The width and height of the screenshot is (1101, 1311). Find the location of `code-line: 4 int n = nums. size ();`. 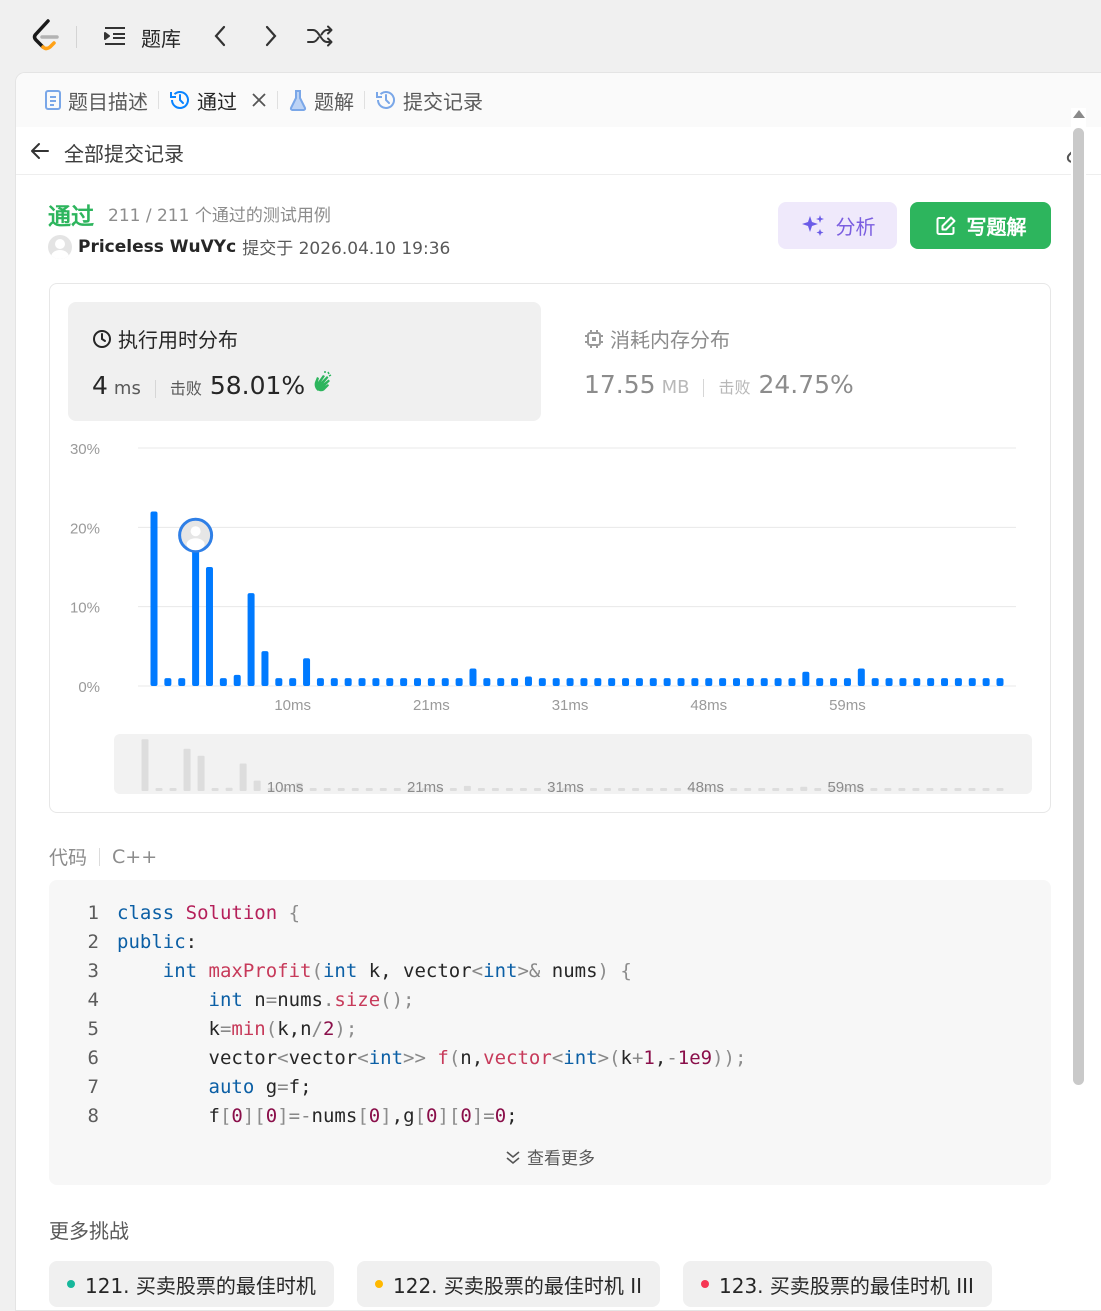

code-line: 4 int n = nums. size (); is located at coordinates (251, 1000).